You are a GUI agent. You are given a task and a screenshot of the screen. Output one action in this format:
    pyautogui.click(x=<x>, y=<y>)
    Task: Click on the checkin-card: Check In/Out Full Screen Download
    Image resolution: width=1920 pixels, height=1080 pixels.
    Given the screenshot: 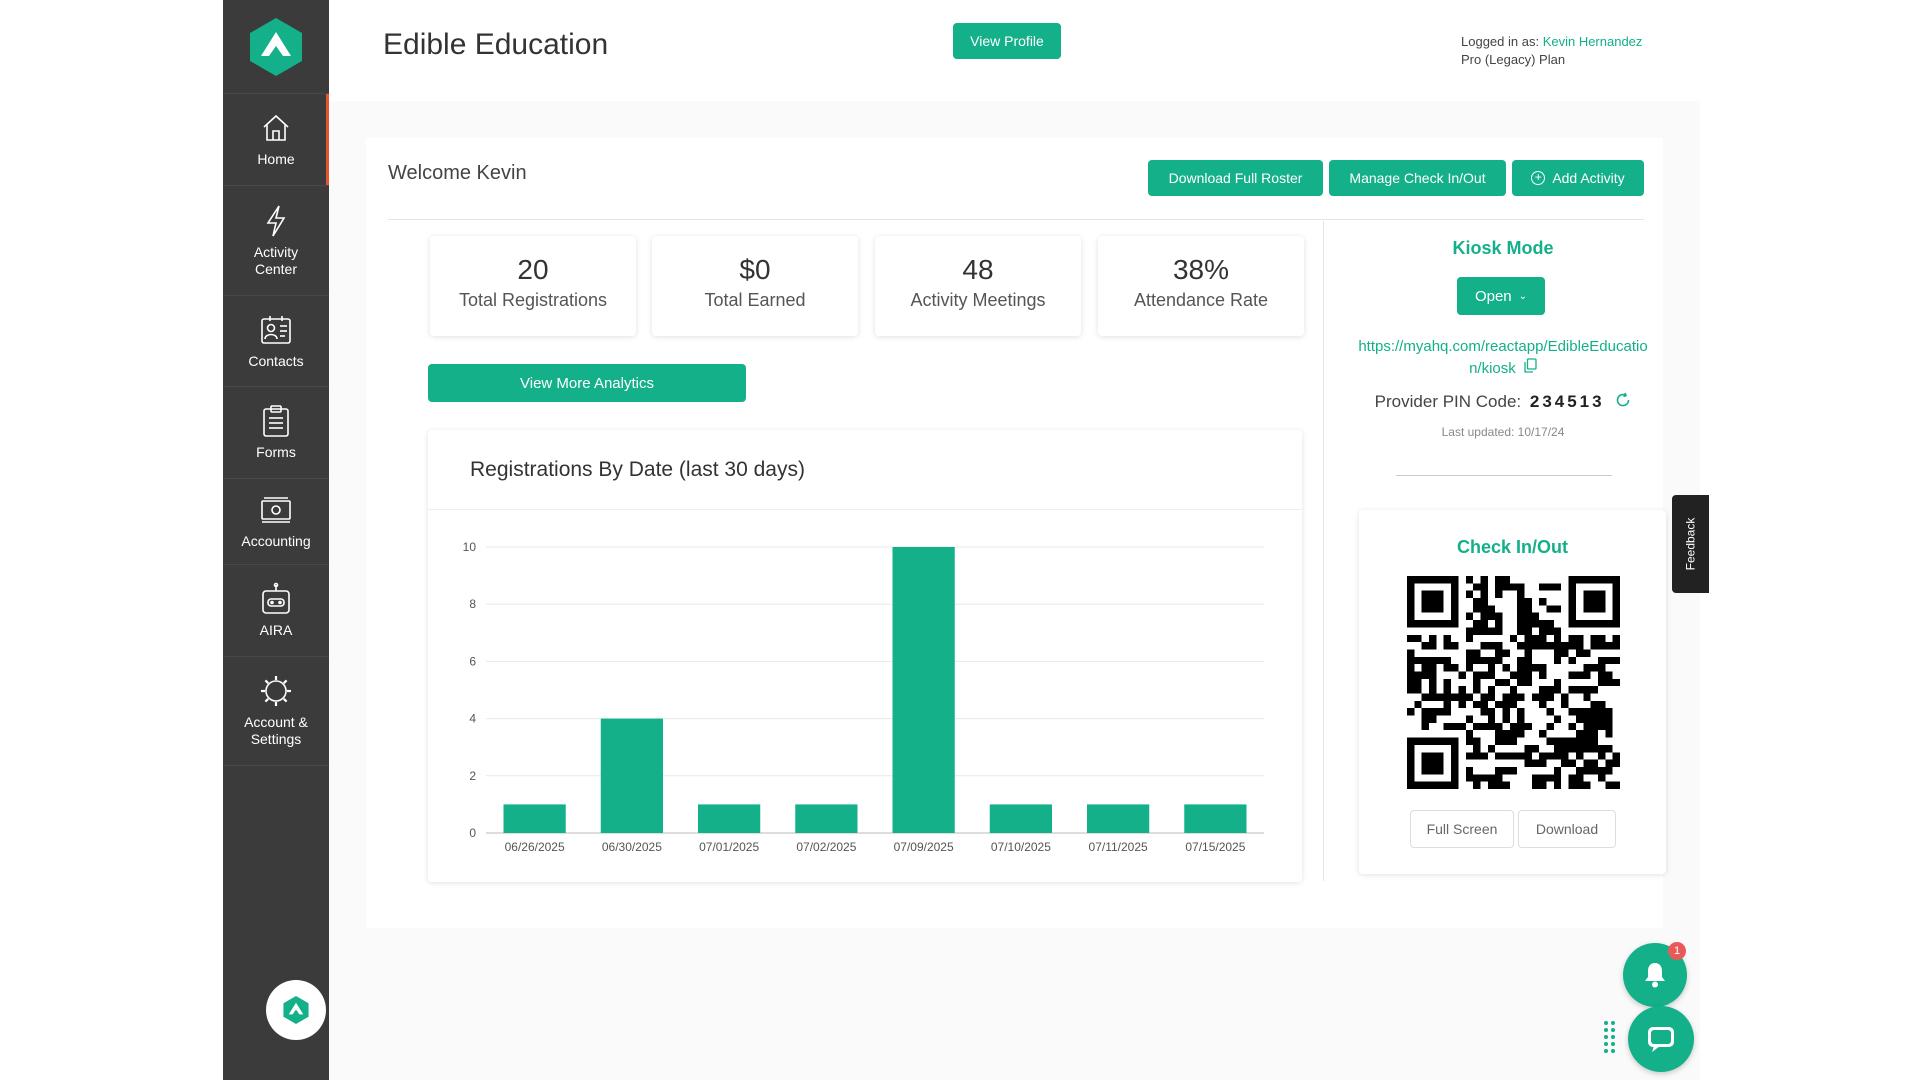 What is the action you would take?
    pyautogui.click(x=1512, y=692)
    